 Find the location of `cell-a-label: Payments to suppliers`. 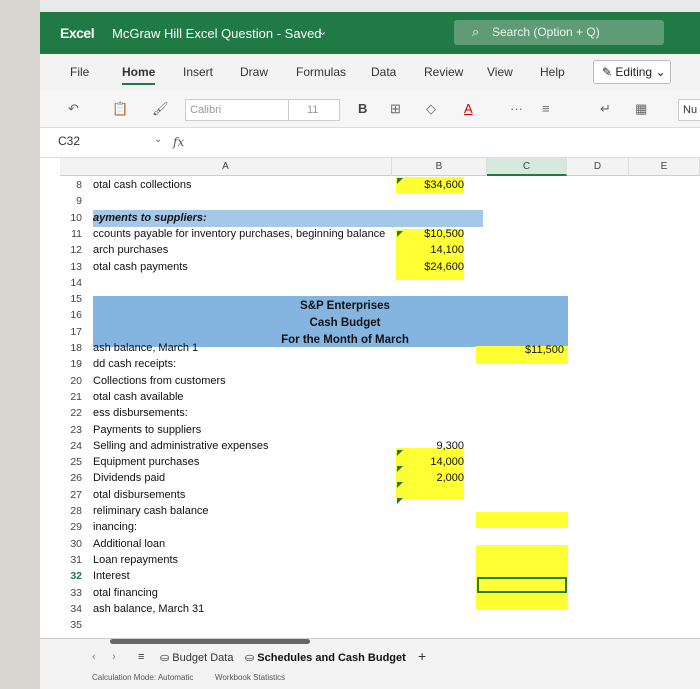

cell-a-label: Payments to suppliers is located at coordinates (147, 430).